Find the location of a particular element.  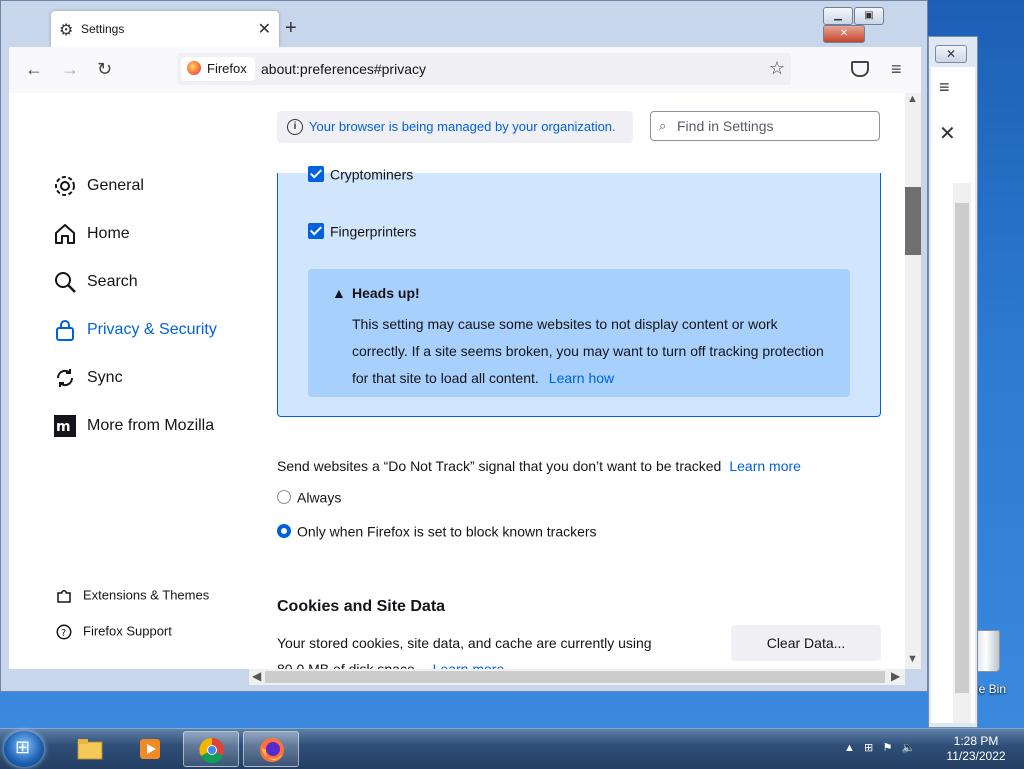

radio-unselected is located at coordinates (284, 497).